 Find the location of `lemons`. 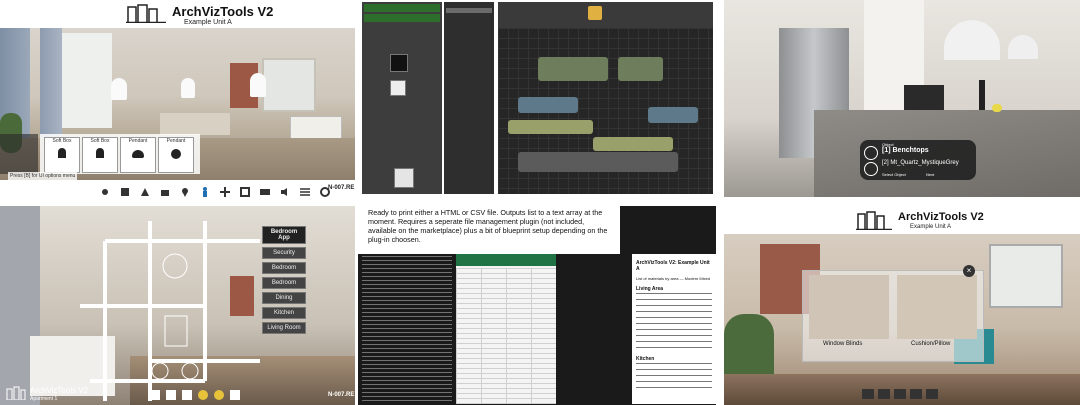

lemons is located at coordinates (997, 108).